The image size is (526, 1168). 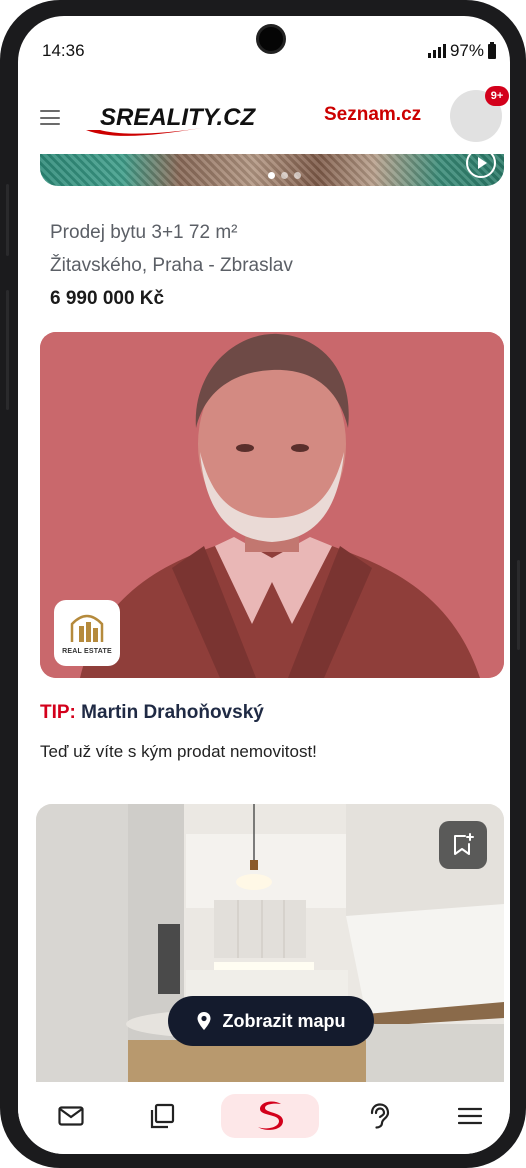 I want to click on carousel-dots, so click(x=284, y=175).